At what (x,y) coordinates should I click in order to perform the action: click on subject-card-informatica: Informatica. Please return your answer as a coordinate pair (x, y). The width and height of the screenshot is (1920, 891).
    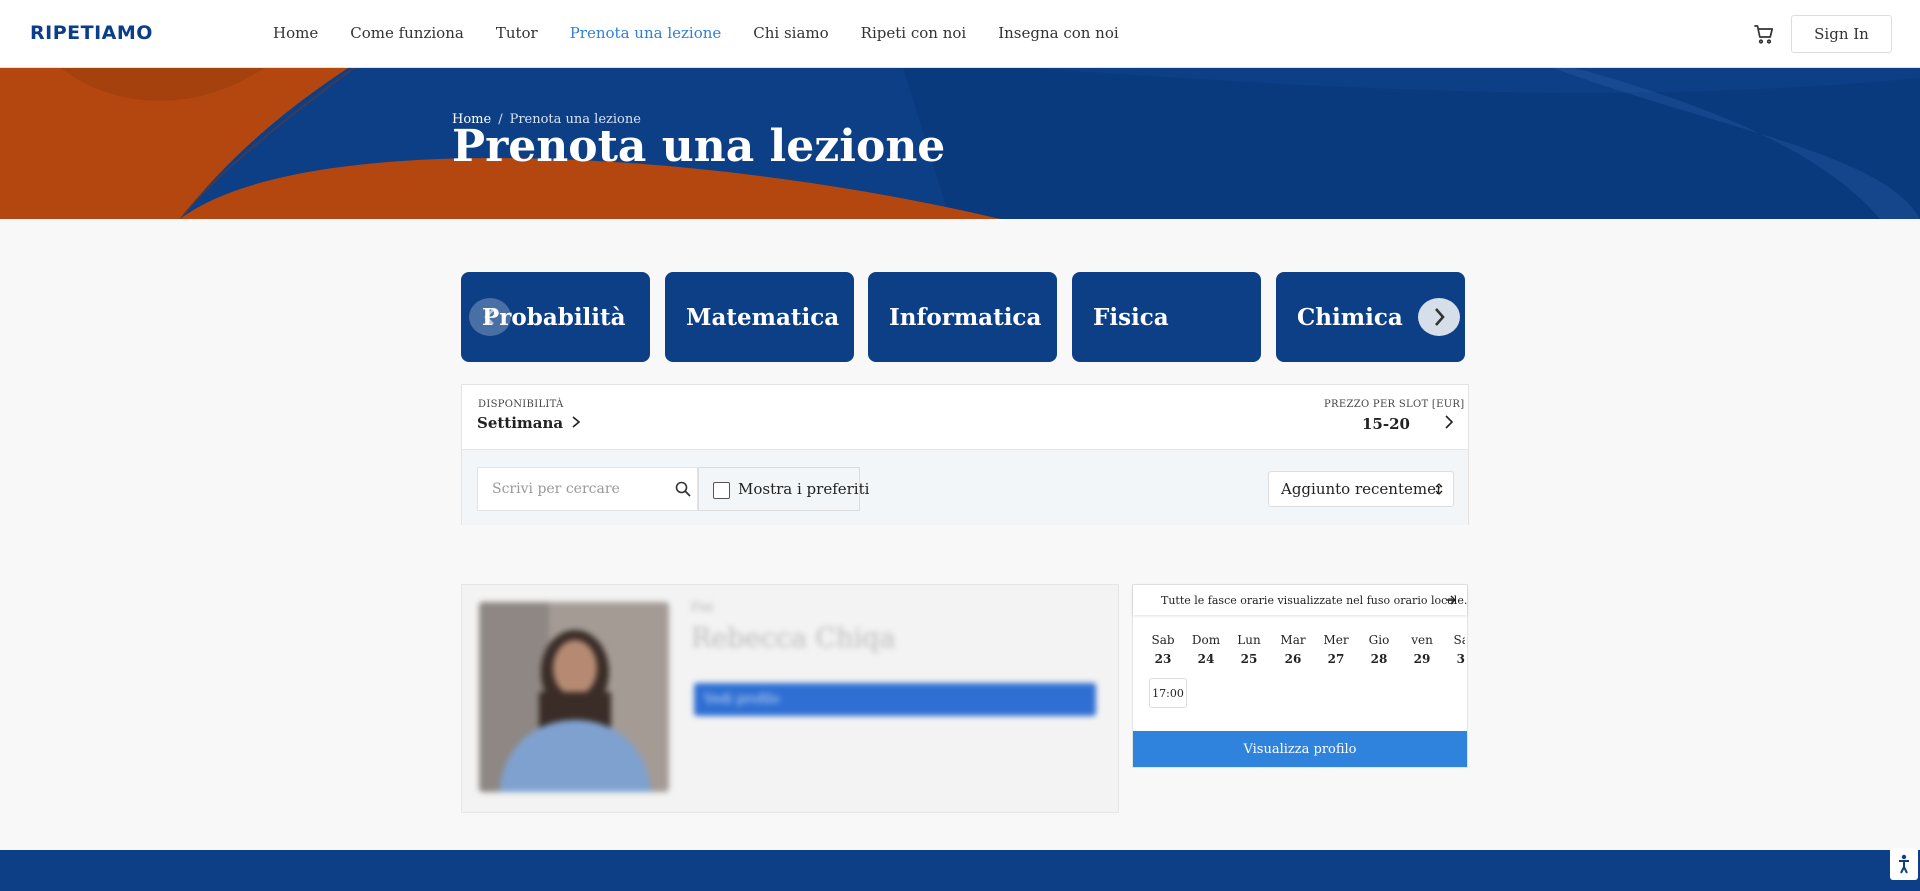
    Looking at the image, I should click on (962, 317).